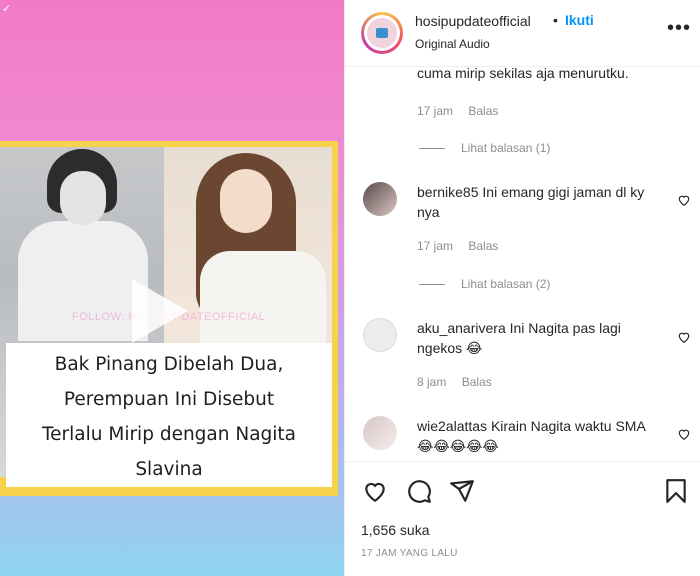  I want to click on view-replies-button: Lihat balasan (2), so click(484, 284).